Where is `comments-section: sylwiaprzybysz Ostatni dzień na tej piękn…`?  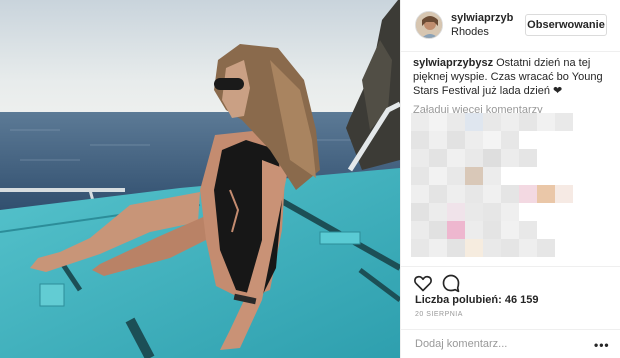 comments-section: sylwiaprzybysz Ostatni dzień na tej piękn… is located at coordinates (513, 86).